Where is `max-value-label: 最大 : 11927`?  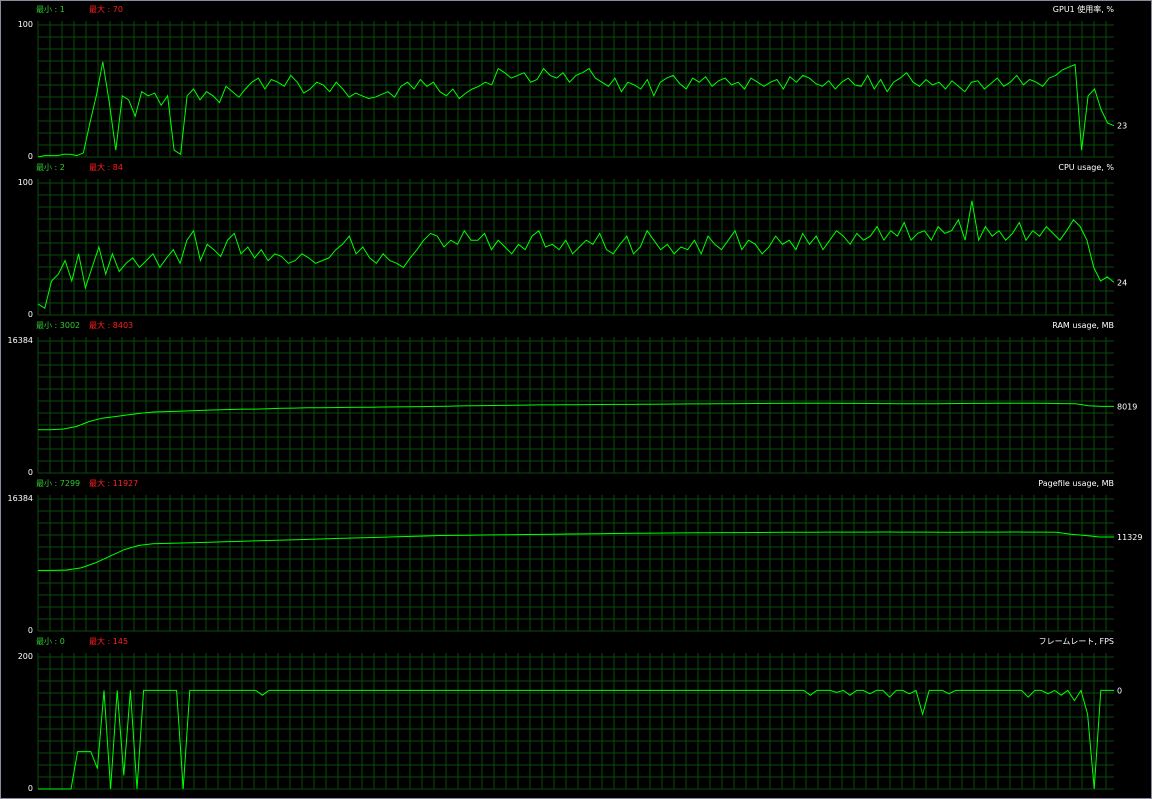 max-value-label: 最大 : 11927 is located at coordinates (113, 483).